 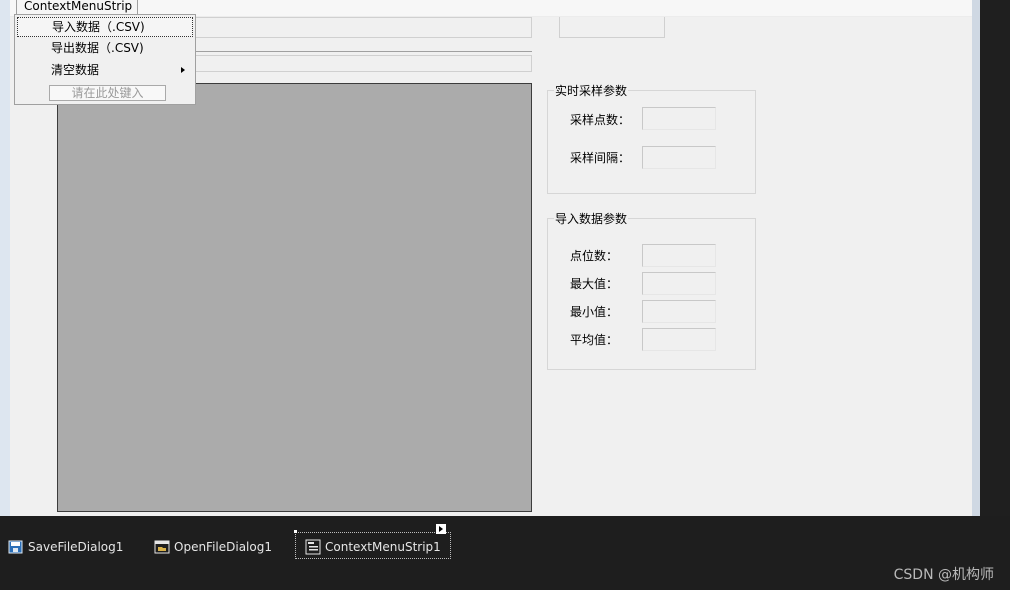 What do you see at coordinates (162, 547) in the screenshot?
I see `open-dialog-icon` at bounding box center [162, 547].